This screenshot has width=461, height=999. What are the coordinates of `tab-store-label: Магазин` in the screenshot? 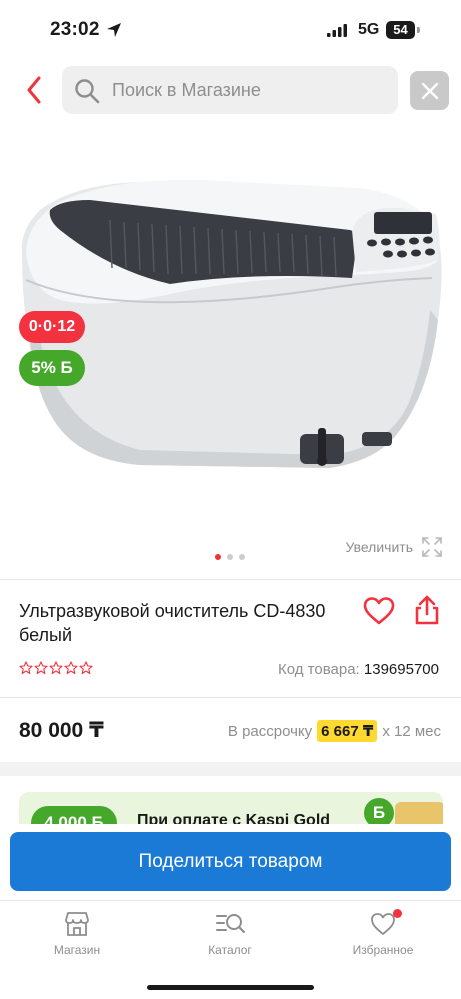 It's located at (77, 950).